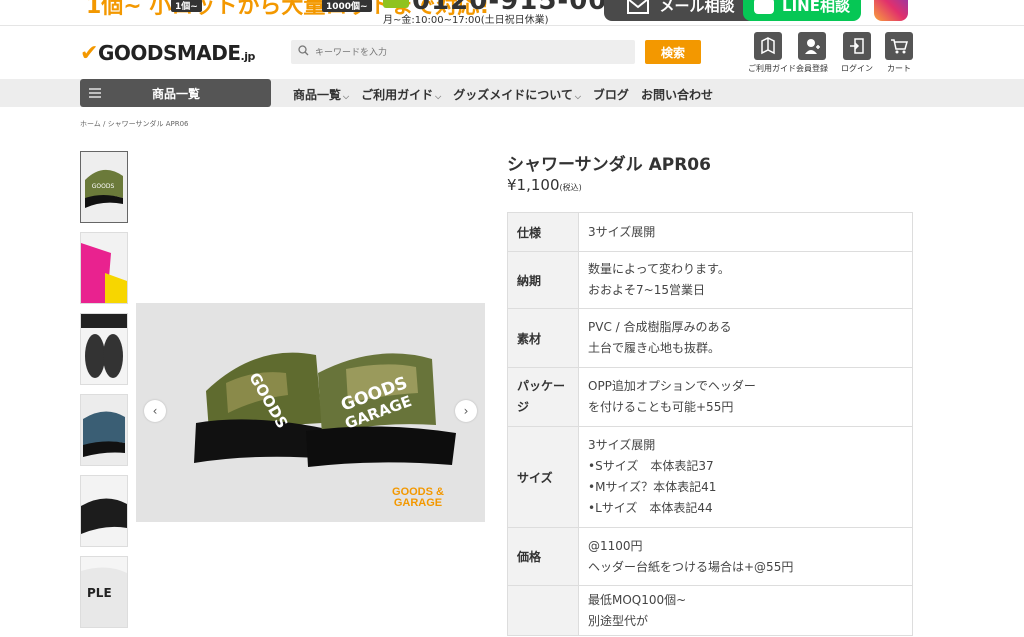 The image size is (1024, 637). What do you see at coordinates (89, 53) in the screenshot?
I see `check-logo-icon: ✔` at bounding box center [89, 53].